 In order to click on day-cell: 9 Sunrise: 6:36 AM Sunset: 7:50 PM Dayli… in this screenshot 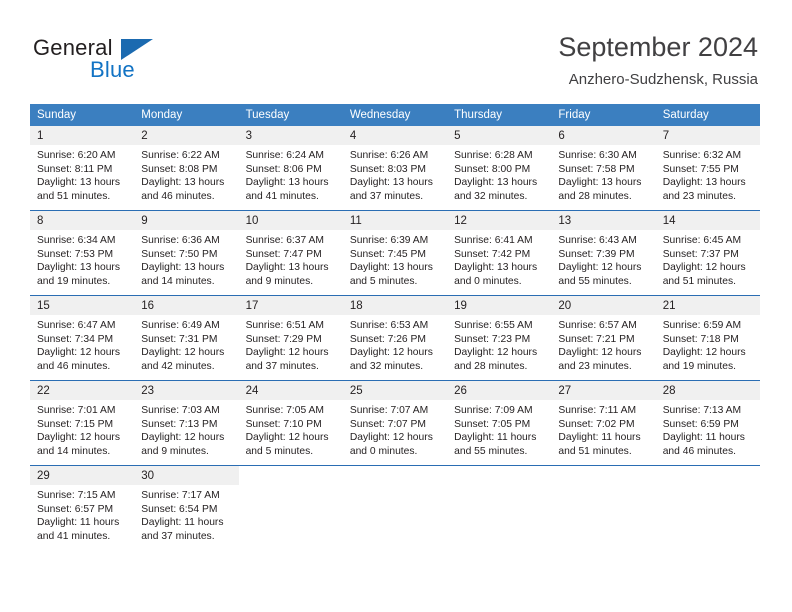, I will do `click(186, 253)`.